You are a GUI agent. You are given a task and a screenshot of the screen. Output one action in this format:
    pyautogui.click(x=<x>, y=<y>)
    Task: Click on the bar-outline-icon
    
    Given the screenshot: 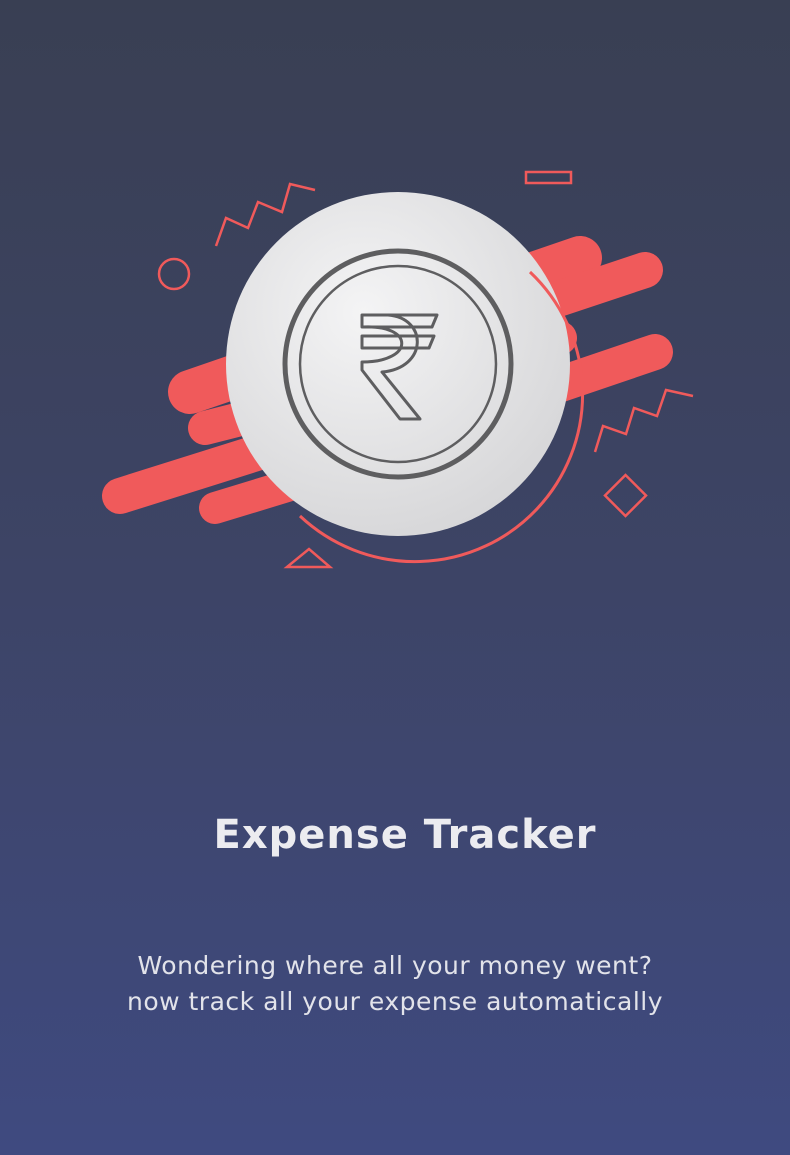 What is the action you would take?
    pyautogui.click(x=548, y=177)
    